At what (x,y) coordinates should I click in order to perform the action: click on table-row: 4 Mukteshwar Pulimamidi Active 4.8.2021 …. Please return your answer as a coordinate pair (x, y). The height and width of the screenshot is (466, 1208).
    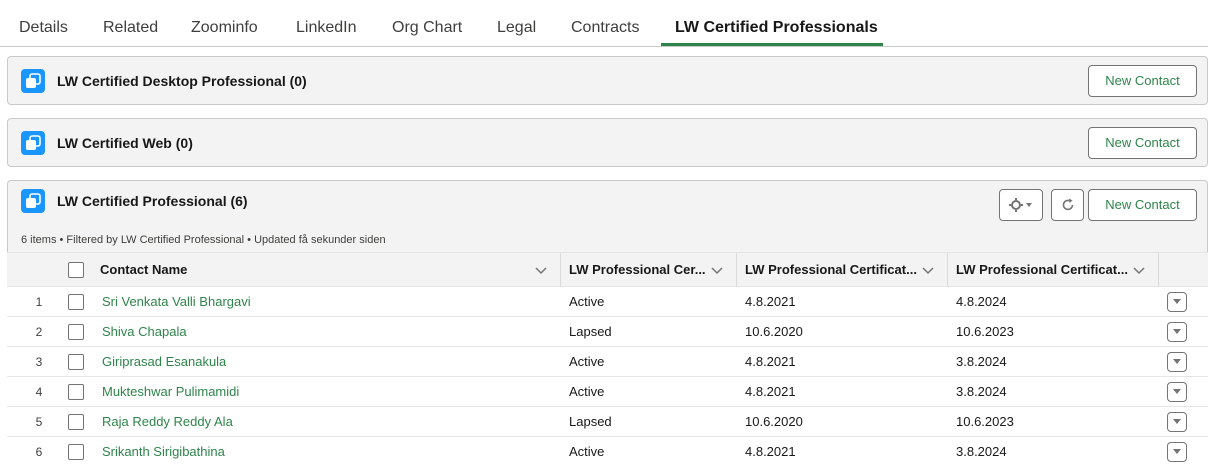
    Looking at the image, I should click on (607, 392).